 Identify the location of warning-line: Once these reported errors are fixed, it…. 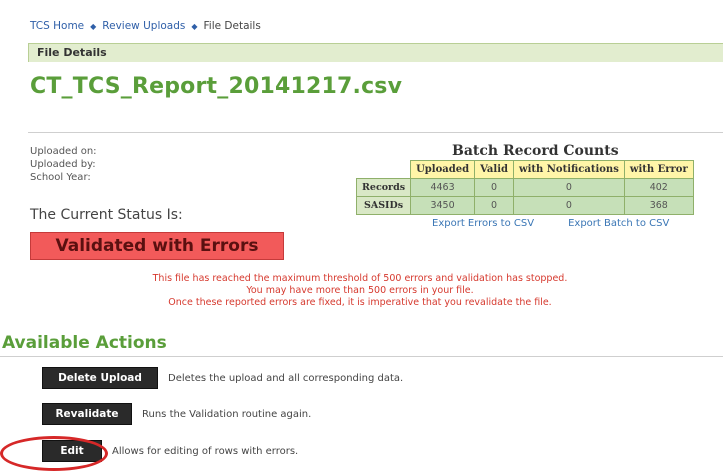
(360, 302).